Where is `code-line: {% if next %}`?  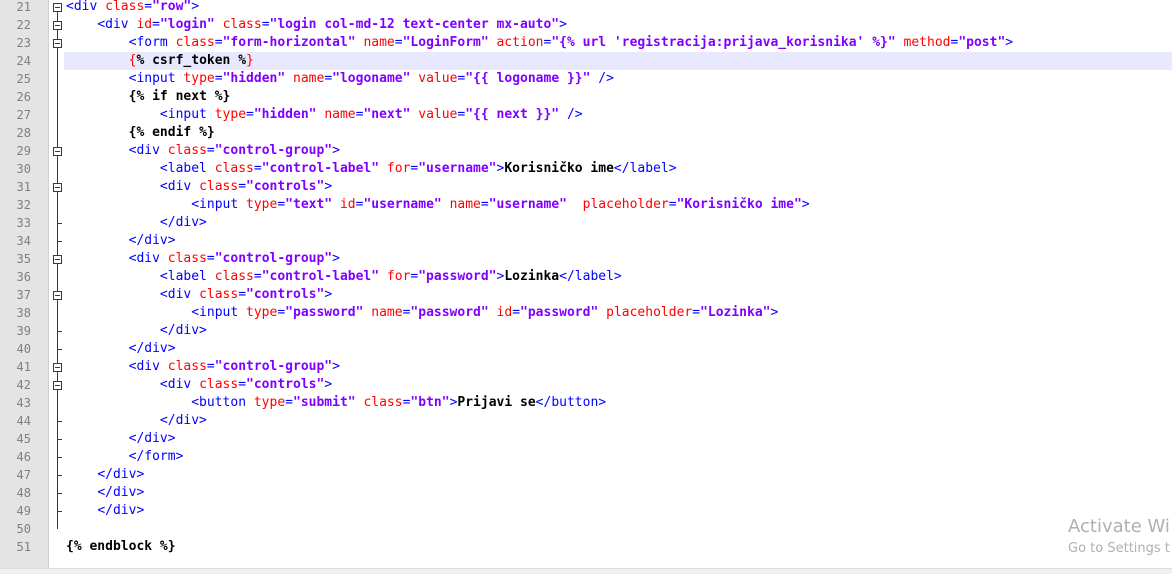
code-line: {% if next %} is located at coordinates (148, 97).